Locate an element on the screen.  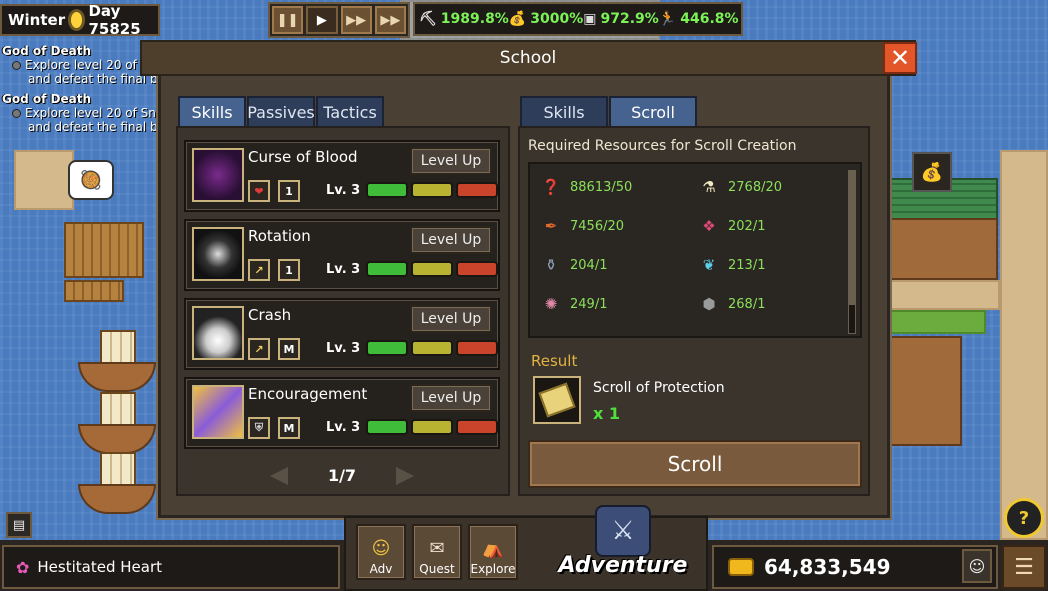
pause-button: ❚❚ is located at coordinates (288, 20).